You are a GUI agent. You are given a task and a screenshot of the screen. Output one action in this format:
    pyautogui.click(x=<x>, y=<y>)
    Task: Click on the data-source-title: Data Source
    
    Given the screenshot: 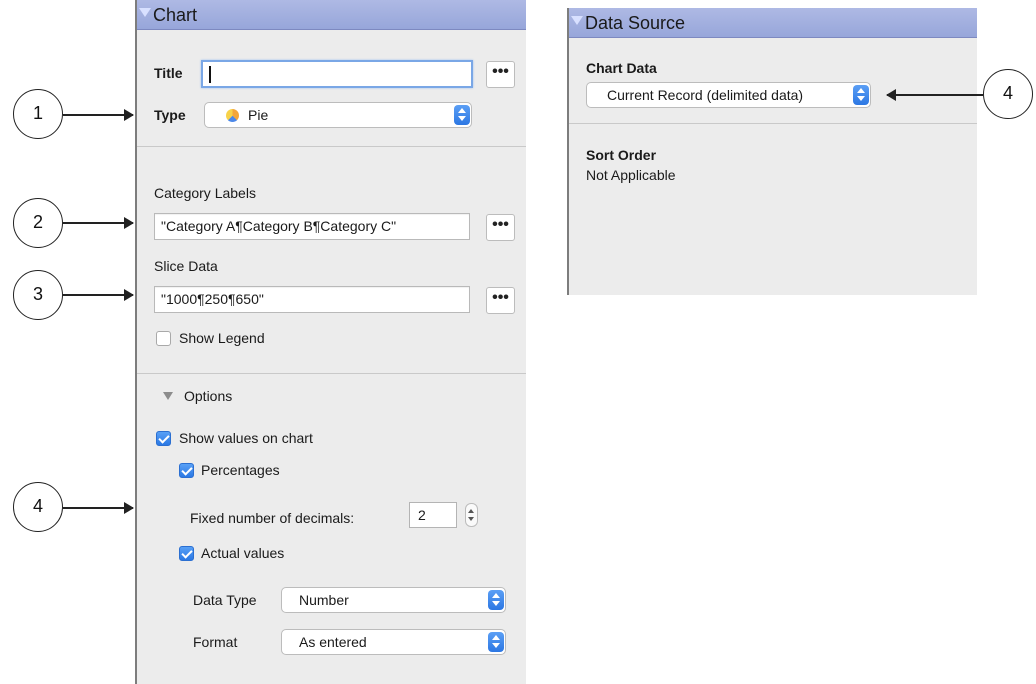 What is the action you would take?
    pyautogui.click(x=635, y=23)
    